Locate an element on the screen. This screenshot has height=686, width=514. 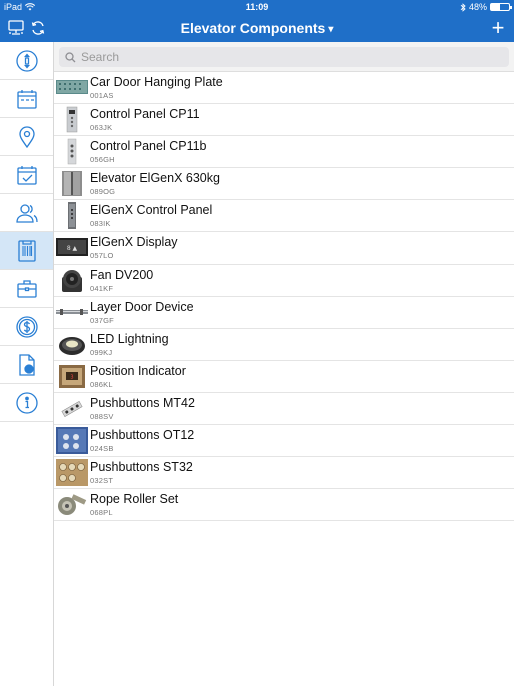
component-code: 083IK is located at coordinates (100, 224).